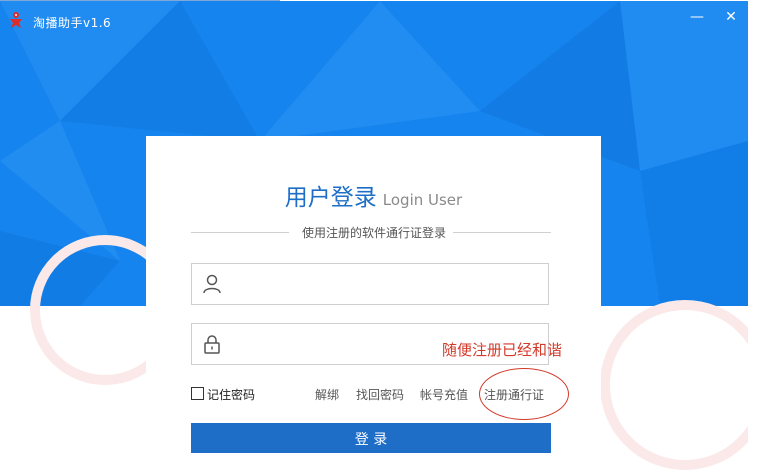  Describe the element at coordinates (327, 394) in the screenshot. I see `unbind-link: 解绑` at that location.